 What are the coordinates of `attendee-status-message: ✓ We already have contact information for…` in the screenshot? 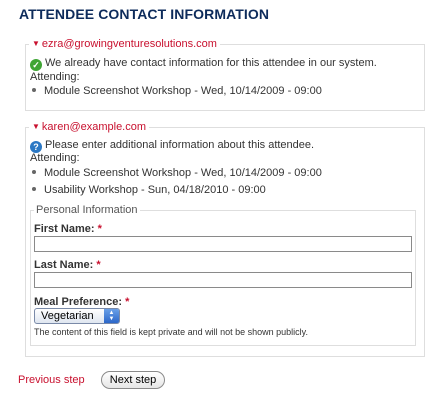 It's located at (203, 63).